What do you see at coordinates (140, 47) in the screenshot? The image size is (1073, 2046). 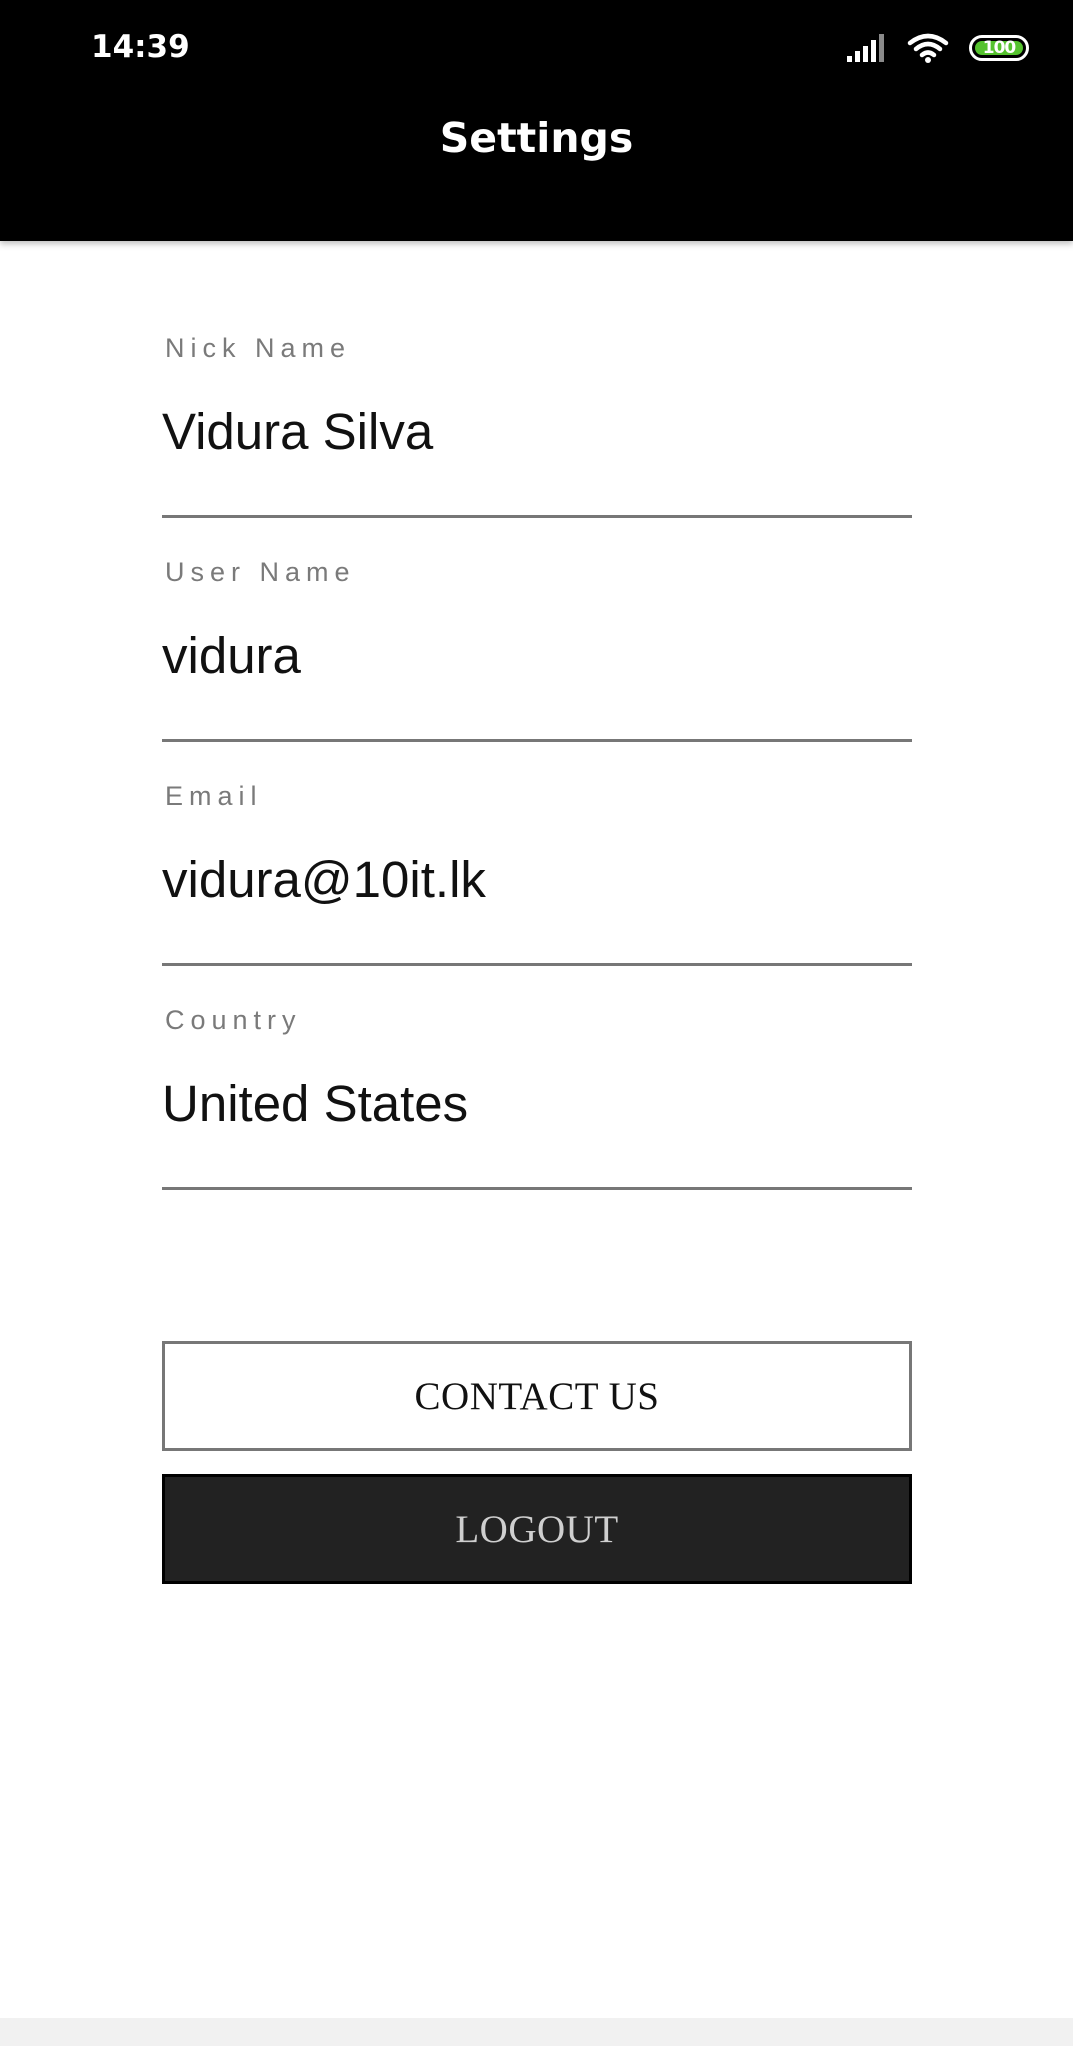 I see `status-time: 14:39` at bounding box center [140, 47].